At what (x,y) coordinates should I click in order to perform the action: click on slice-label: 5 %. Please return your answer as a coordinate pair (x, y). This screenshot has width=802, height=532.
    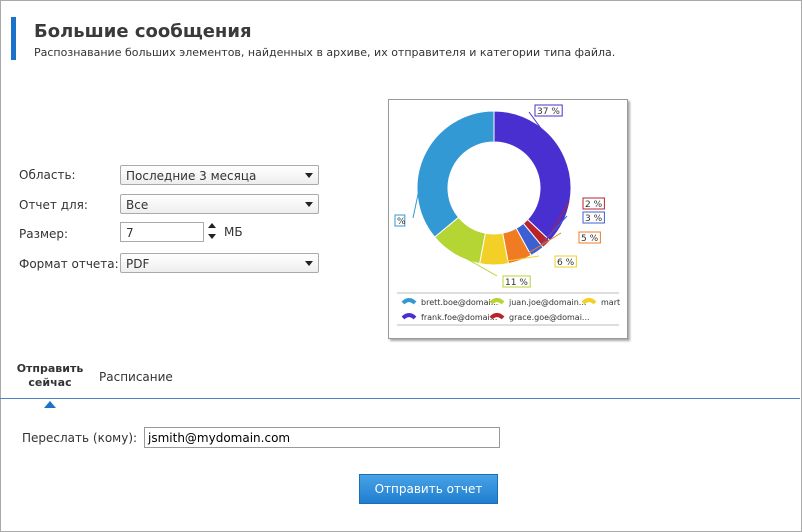
    Looking at the image, I should click on (590, 239).